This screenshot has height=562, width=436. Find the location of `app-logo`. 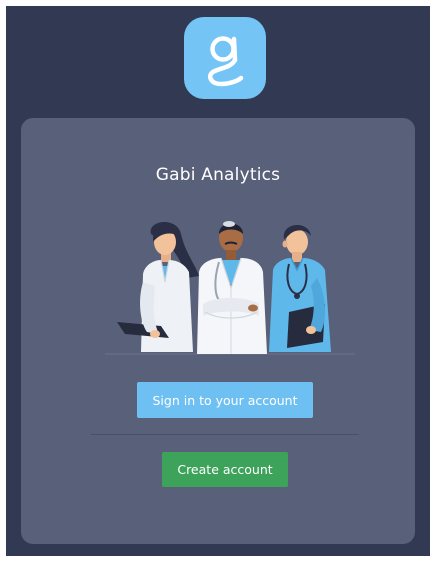

app-logo is located at coordinates (225, 58).